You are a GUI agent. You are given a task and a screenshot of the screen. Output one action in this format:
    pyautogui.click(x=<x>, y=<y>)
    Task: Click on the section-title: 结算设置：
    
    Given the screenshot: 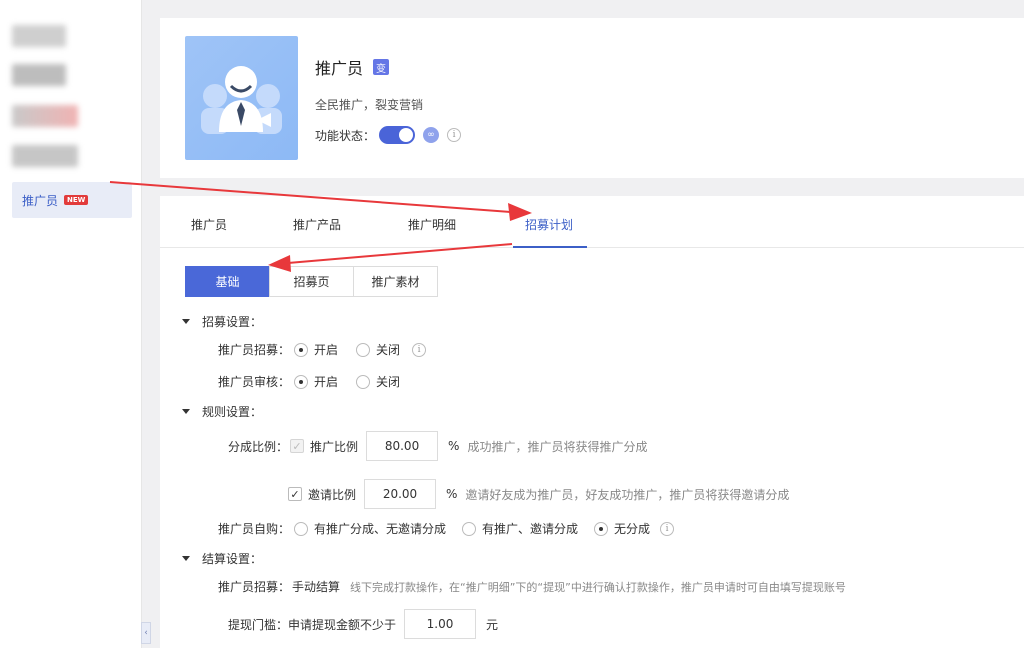 What is the action you would take?
    pyautogui.click(x=232, y=559)
    